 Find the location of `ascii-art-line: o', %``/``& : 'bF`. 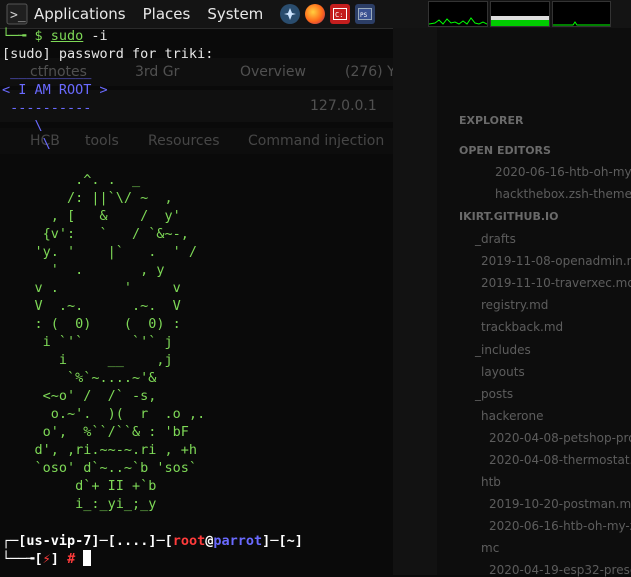

ascii-art-line: o', %``/``& : 'bF is located at coordinates (95, 432).